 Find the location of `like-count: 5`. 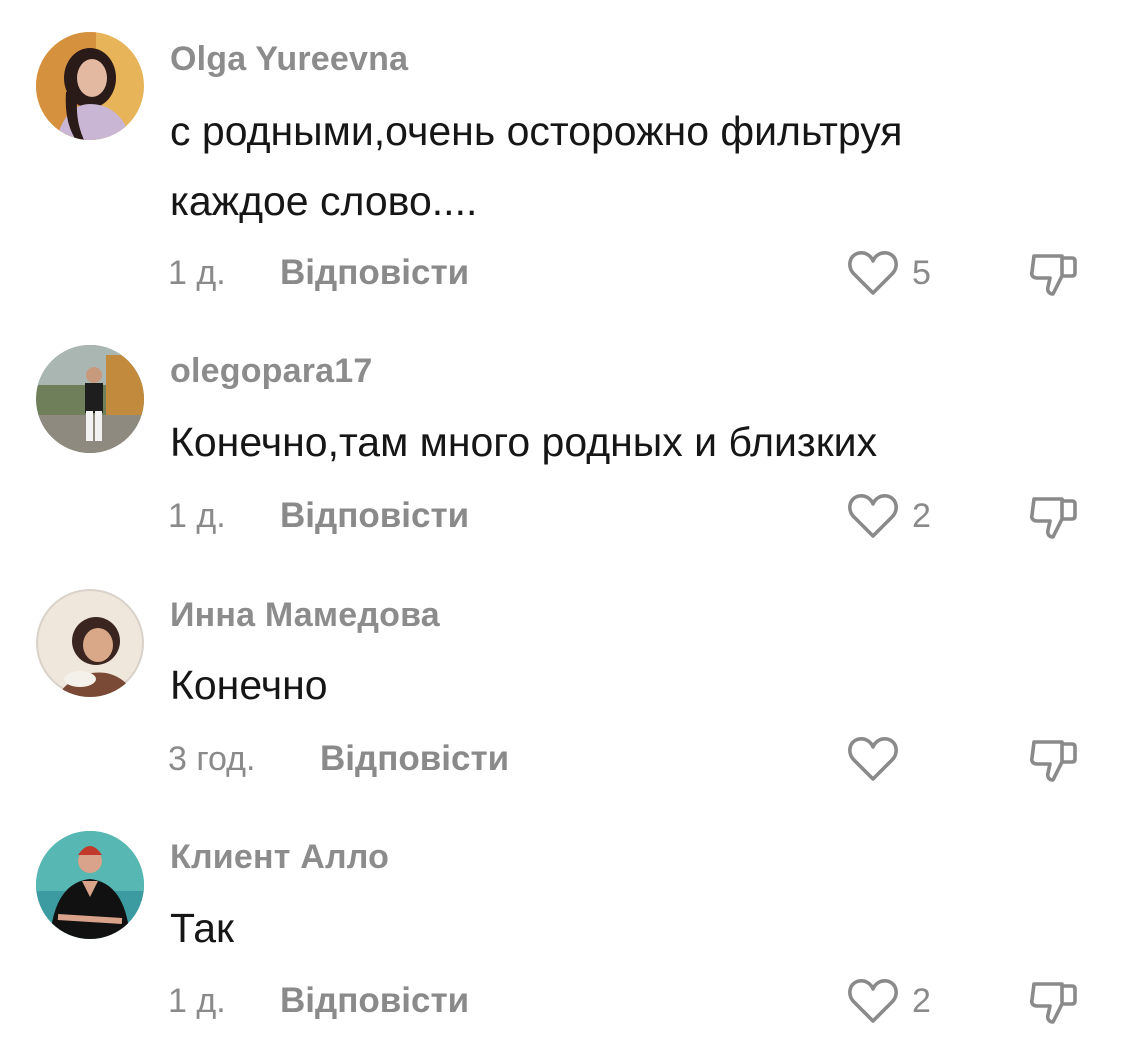

like-count: 5 is located at coordinates (921, 273).